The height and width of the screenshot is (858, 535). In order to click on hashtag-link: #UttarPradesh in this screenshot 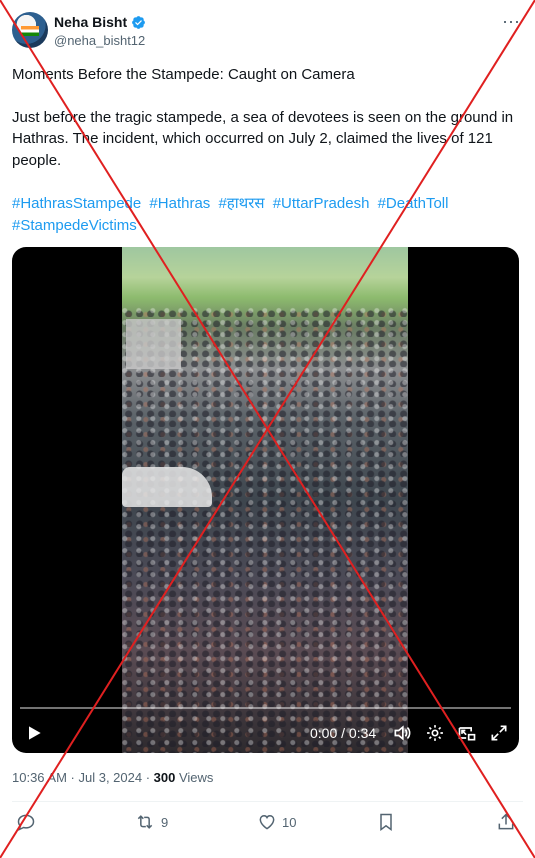, I will do `click(321, 203)`.